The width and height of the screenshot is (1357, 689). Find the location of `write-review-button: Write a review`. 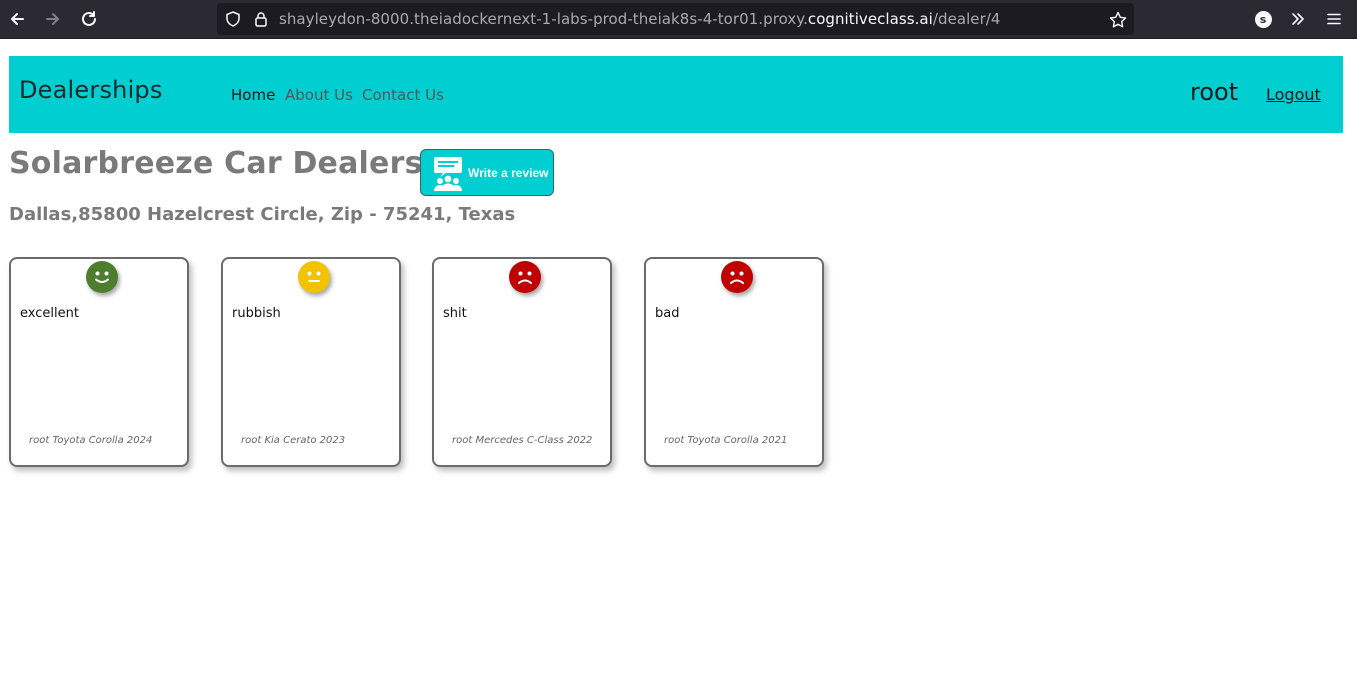

write-review-button: Write a review is located at coordinates (487, 172).